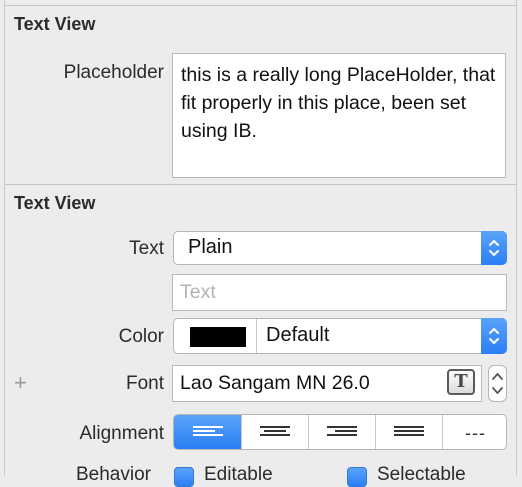  Describe the element at coordinates (210, 247) in the screenshot. I see `text-type-value: Plain` at that location.